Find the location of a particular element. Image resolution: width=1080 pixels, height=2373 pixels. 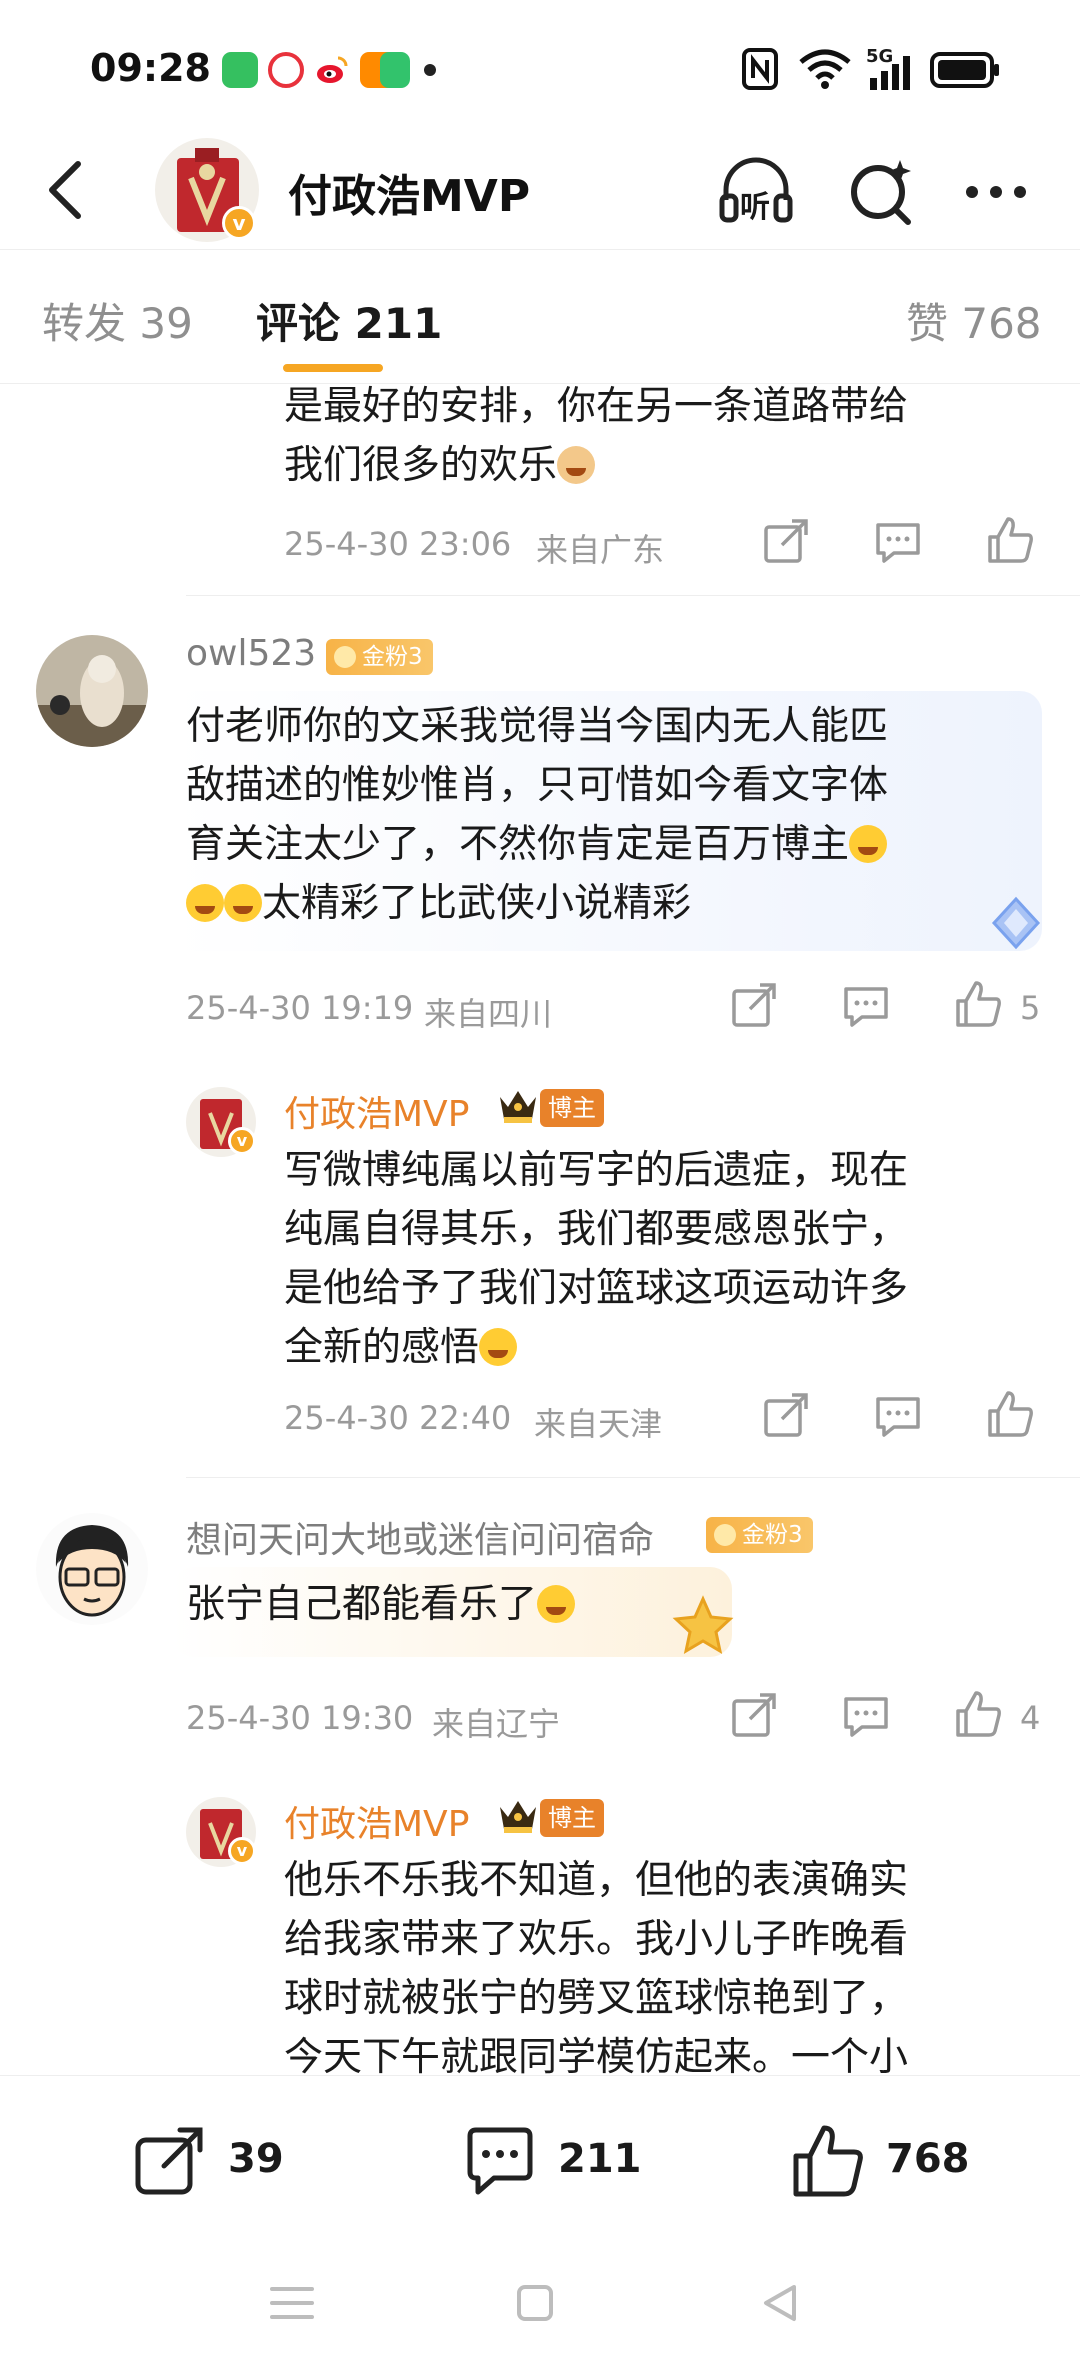

repost-button: 39 is located at coordinates (212, 2159).